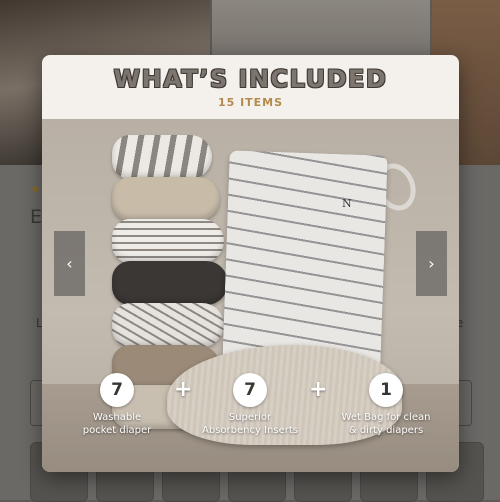  Describe the element at coordinates (250, 430) in the screenshot. I see `item-label-line2: Absorbency Inserts` at that location.